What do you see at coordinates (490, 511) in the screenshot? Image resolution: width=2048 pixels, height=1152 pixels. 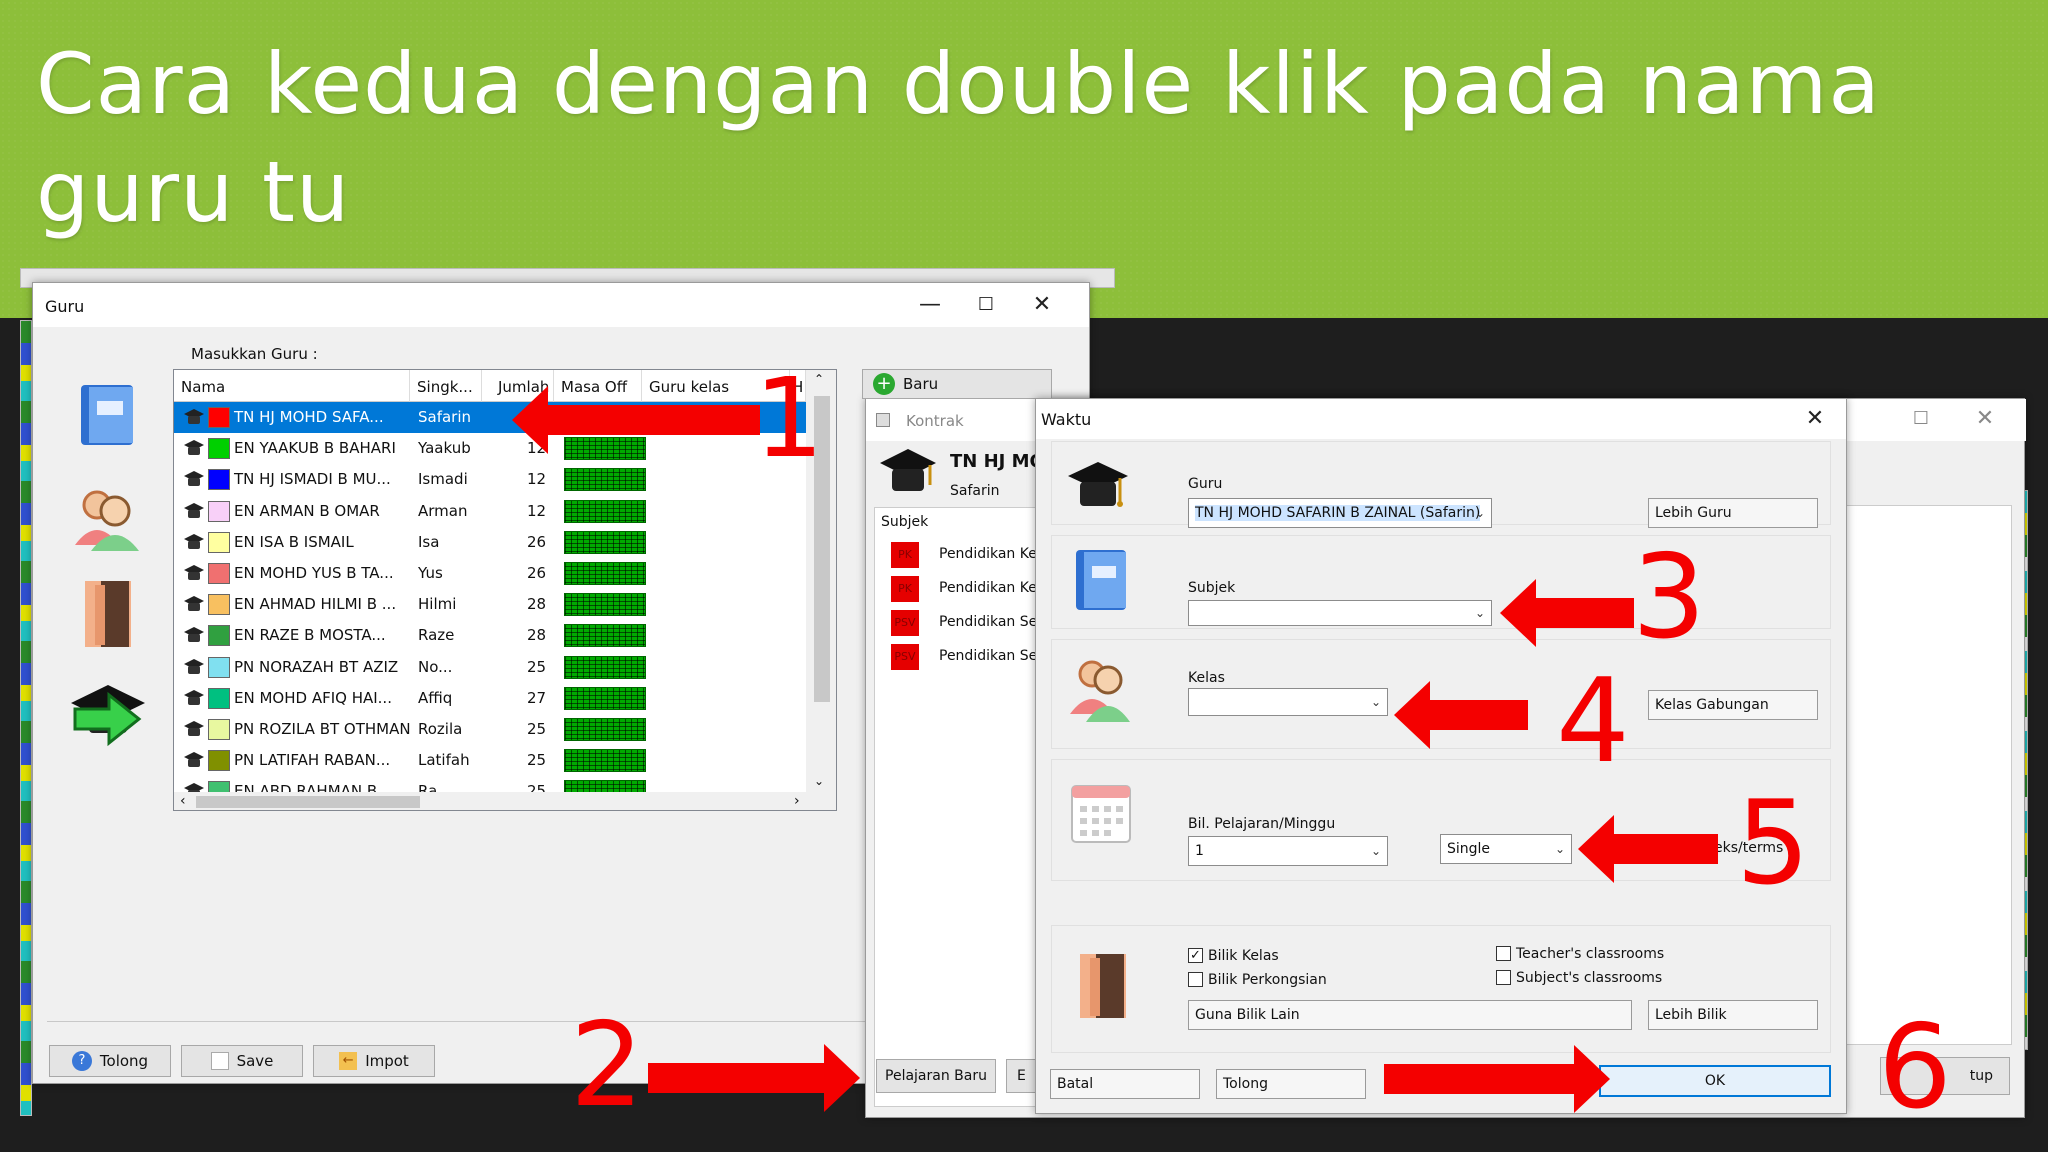 I see `table-row: EN ARMAN B OMAR Arman 12` at bounding box center [490, 511].